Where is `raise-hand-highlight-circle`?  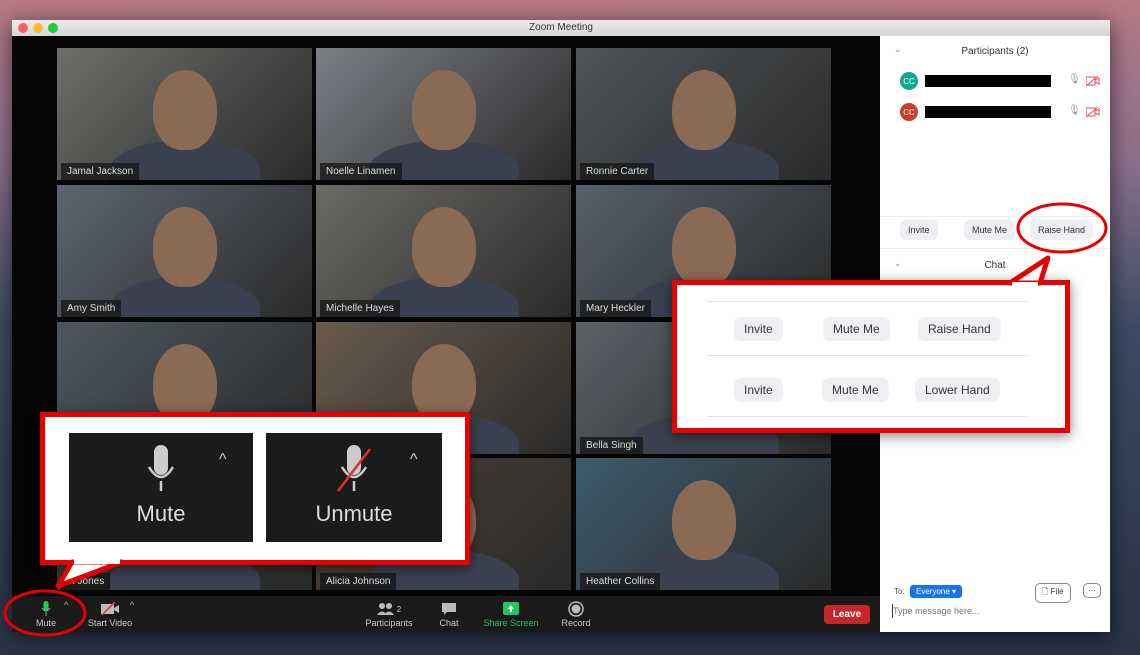
raise-hand-highlight-circle is located at coordinates (1062, 228).